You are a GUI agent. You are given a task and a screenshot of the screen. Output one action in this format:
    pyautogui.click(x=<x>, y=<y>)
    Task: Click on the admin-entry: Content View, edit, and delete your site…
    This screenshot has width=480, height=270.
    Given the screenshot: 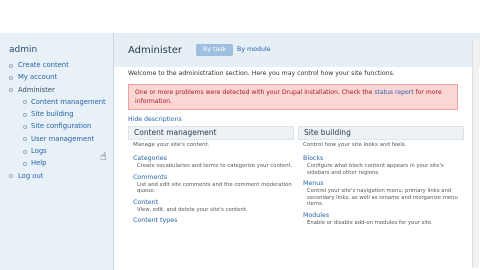 What is the action you would take?
    pyautogui.click(x=213, y=206)
    